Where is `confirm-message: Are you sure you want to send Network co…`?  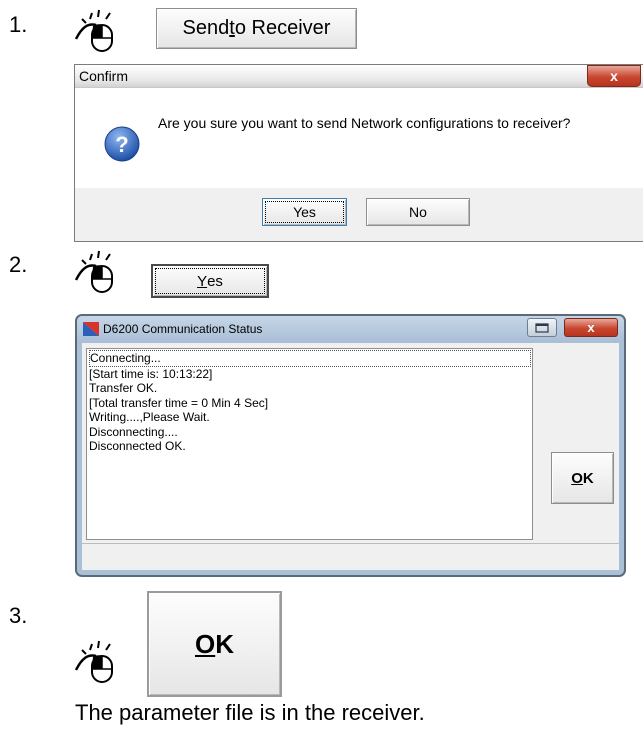 confirm-message: Are you sure you want to send Network co… is located at coordinates (364, 123).